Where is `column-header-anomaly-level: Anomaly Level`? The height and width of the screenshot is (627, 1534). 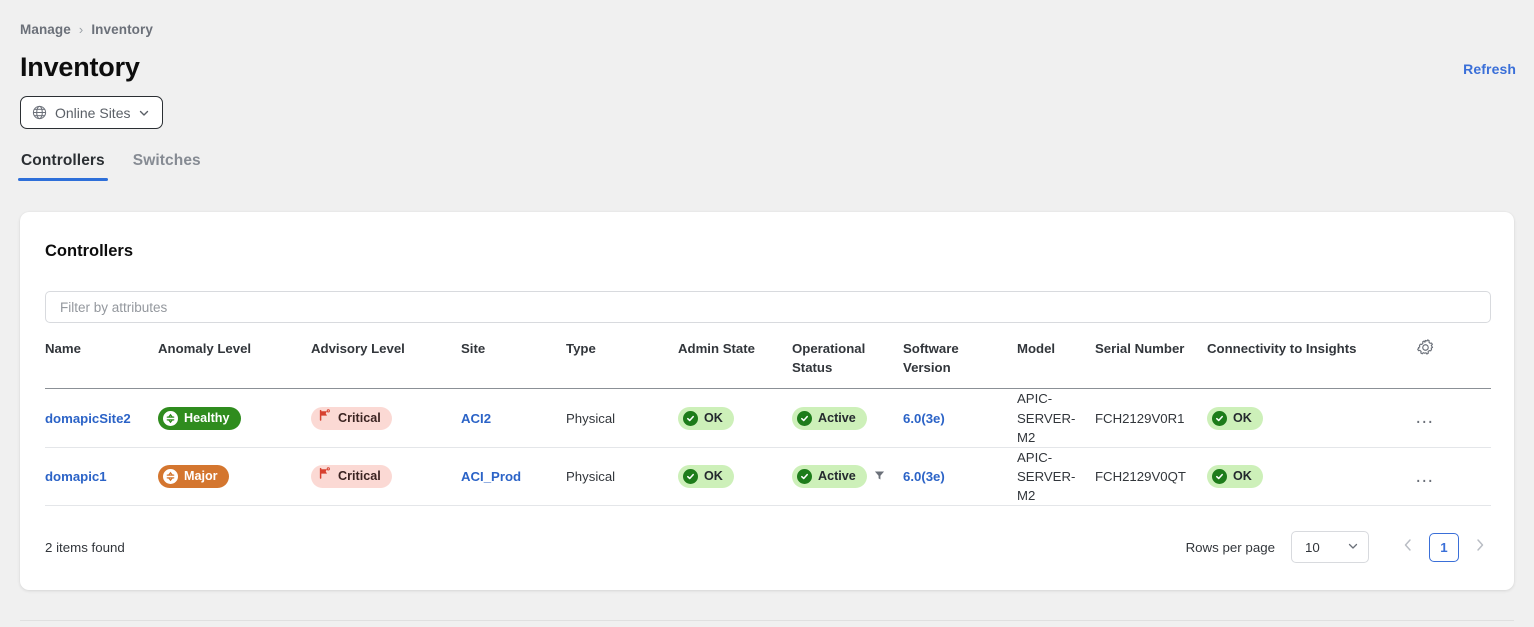 column-header-anomaly-level: Anomaly Level is located at coordinates (234, 349).